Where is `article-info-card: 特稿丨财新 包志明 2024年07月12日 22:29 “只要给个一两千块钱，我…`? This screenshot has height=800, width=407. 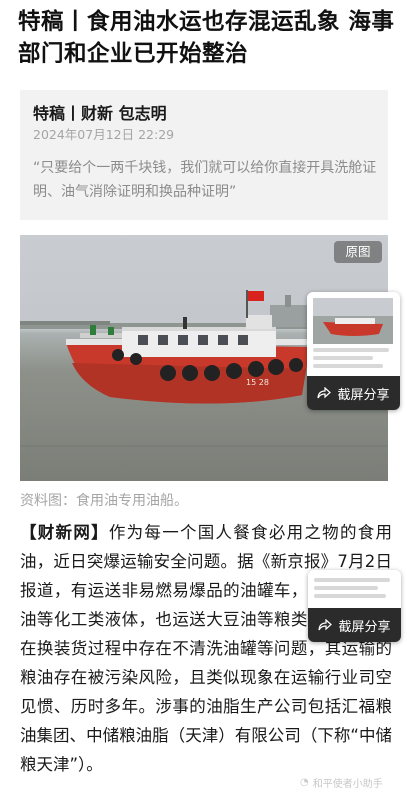 article-info-card: 特稿丨财新 包志明 2024年07月12日 22:29 “只要给个一两千块钱，我… is located at coordinates (204, 155).